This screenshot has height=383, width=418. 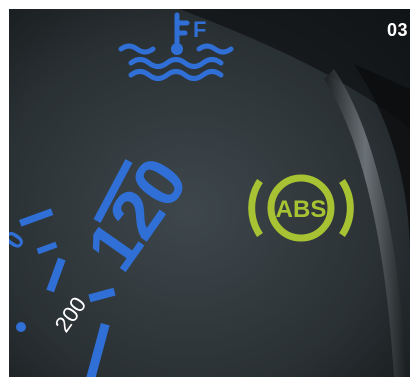 What do you see at coordinates (397, 30) in the screenshot?
I see `page-number-badge: 03` at bounding box center [397, 30].